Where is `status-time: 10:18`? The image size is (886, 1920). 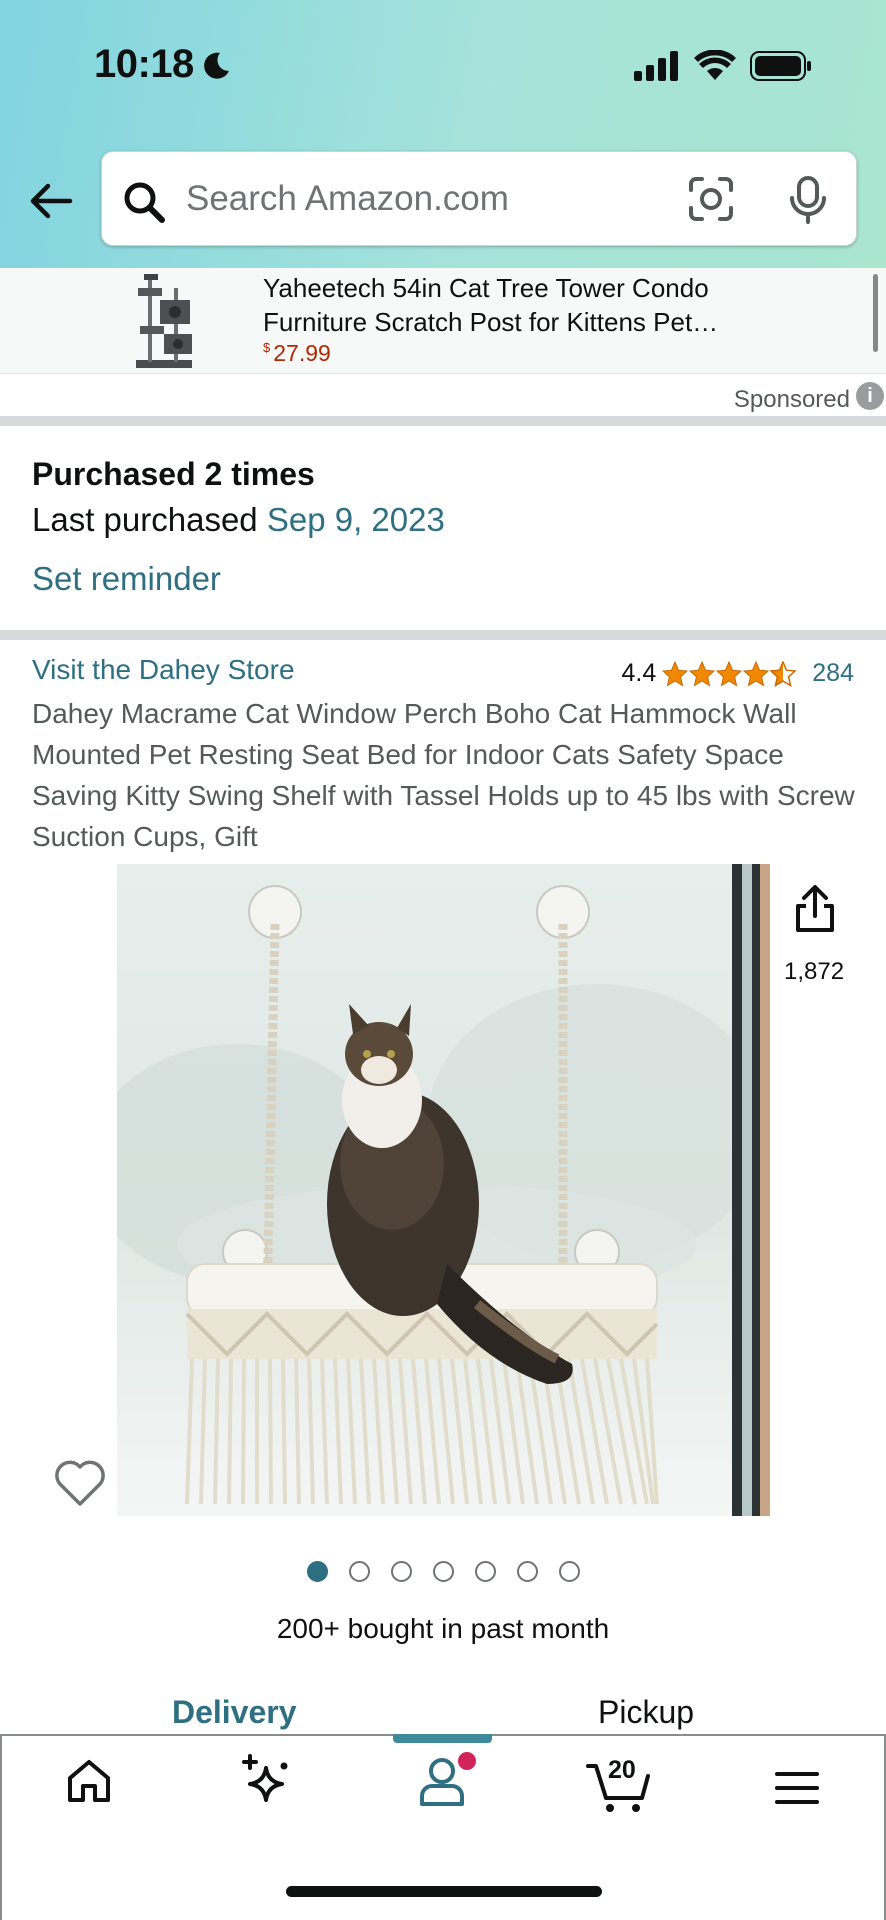
status-time: 10:18 is located at coordinates (163, 64).